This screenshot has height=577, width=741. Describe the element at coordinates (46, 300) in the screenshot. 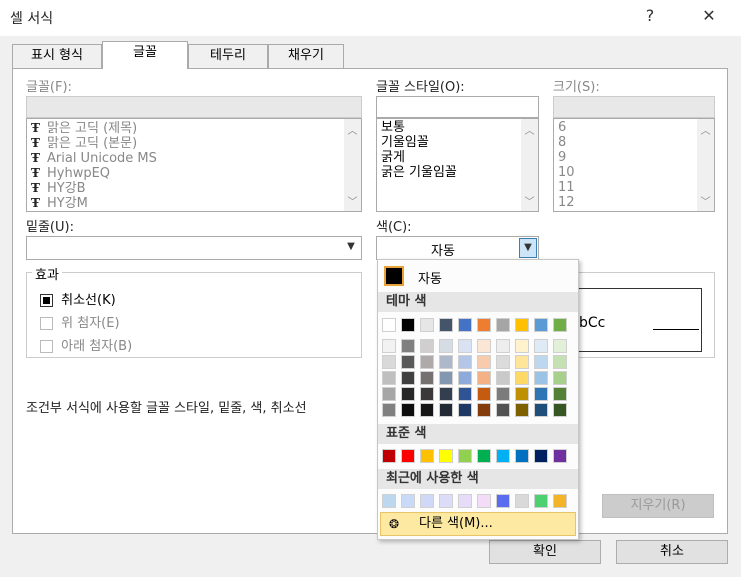

I see `checkbox-checked-icon` at that location.